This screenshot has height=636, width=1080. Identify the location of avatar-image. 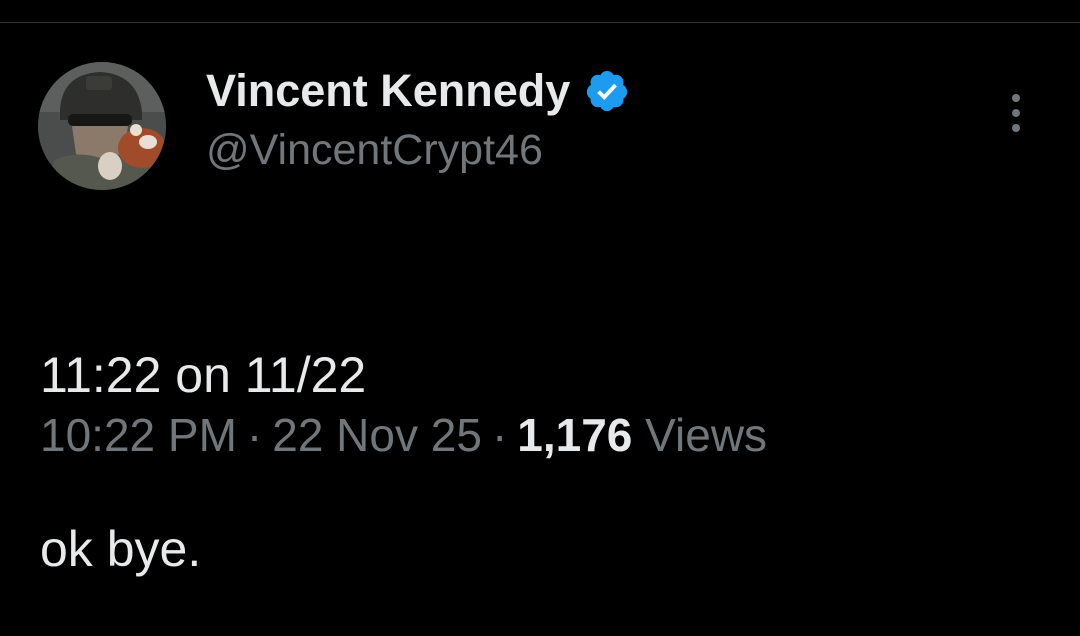
(102, 126).